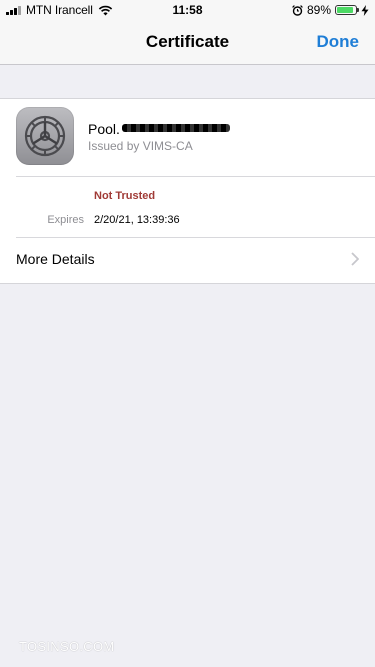 The width and height of the screenshot is (375, 667). What do you see at coordinates (365, 10) in the screenshot?
I see `charging-icon` at bounding box center [365, 10].